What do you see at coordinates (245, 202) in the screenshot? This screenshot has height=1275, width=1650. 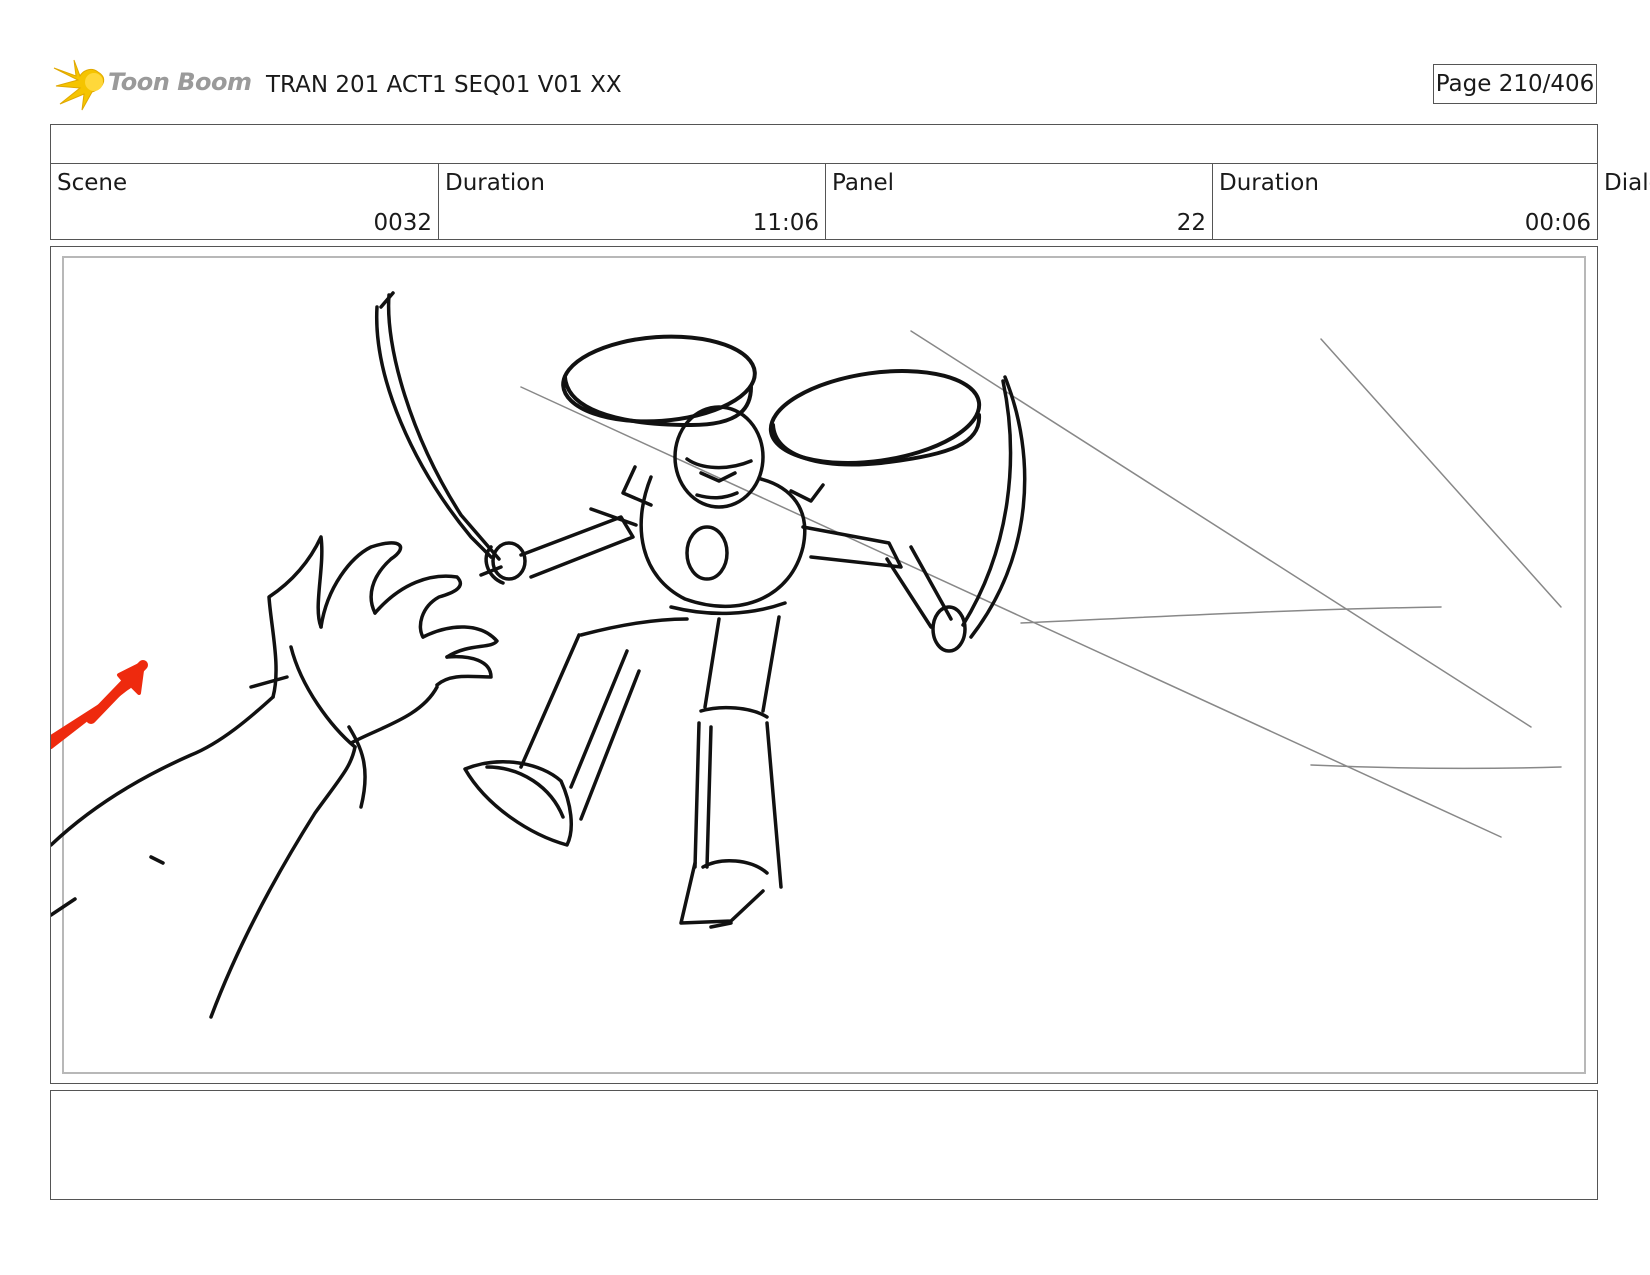 I see `scene-cell: Scene 0032` at bounding box center [245, 202].